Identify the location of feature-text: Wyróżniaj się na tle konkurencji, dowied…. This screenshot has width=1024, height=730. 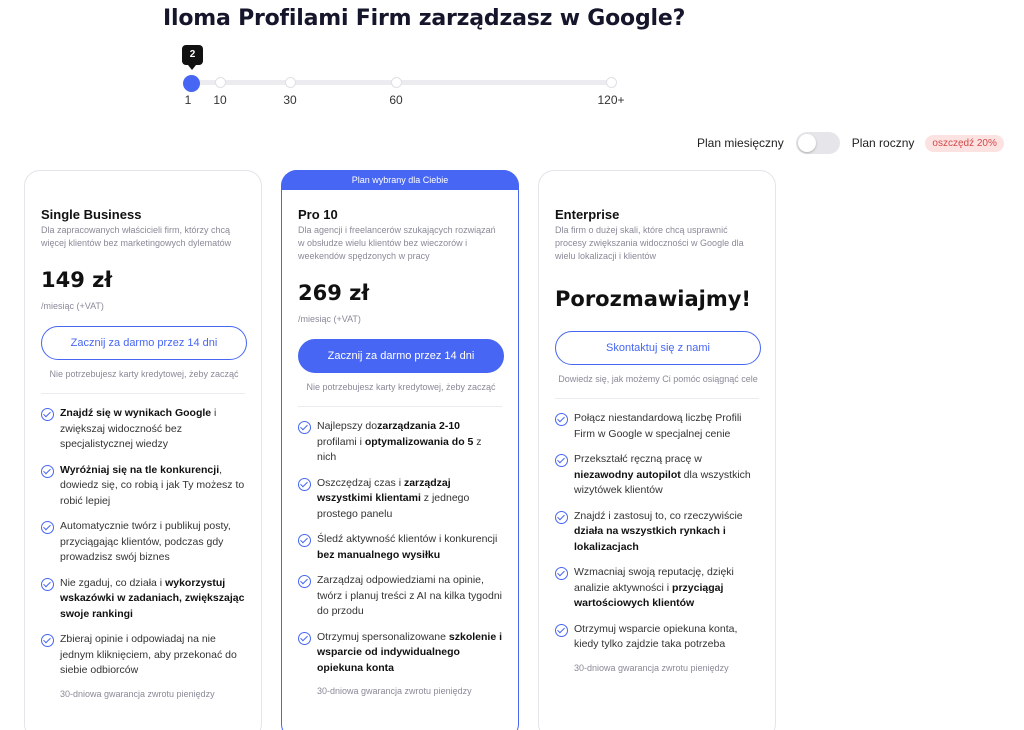
(152, 486).